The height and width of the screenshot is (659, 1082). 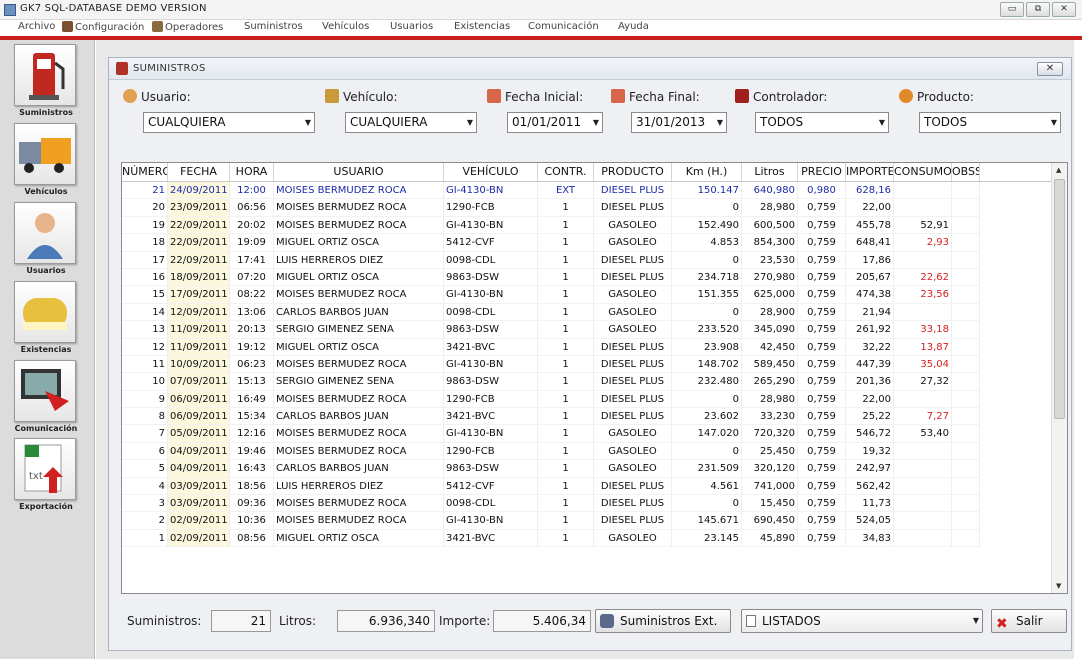 What do you see at coordinates (966, 277) in the screenshot?
I see `table-cell` at bounding box center [966, 277].